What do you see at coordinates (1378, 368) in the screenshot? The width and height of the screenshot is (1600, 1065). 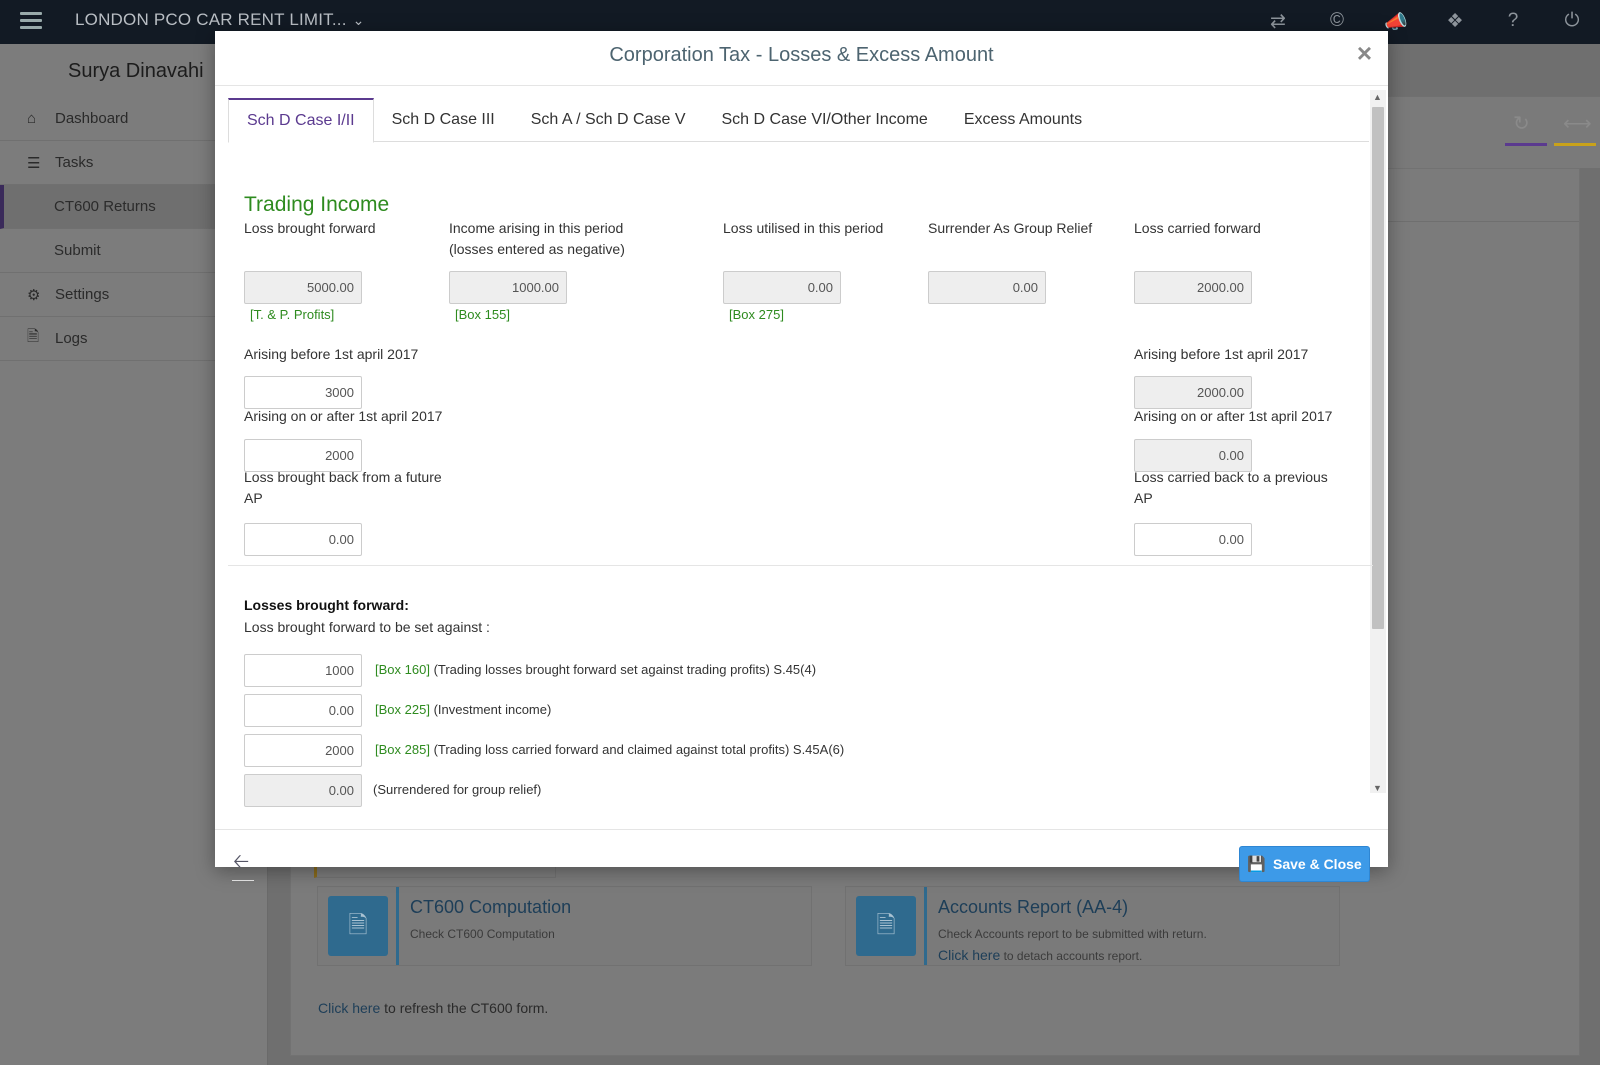 I see `scrollbar-thumb` at bounding box center [1378, 368].